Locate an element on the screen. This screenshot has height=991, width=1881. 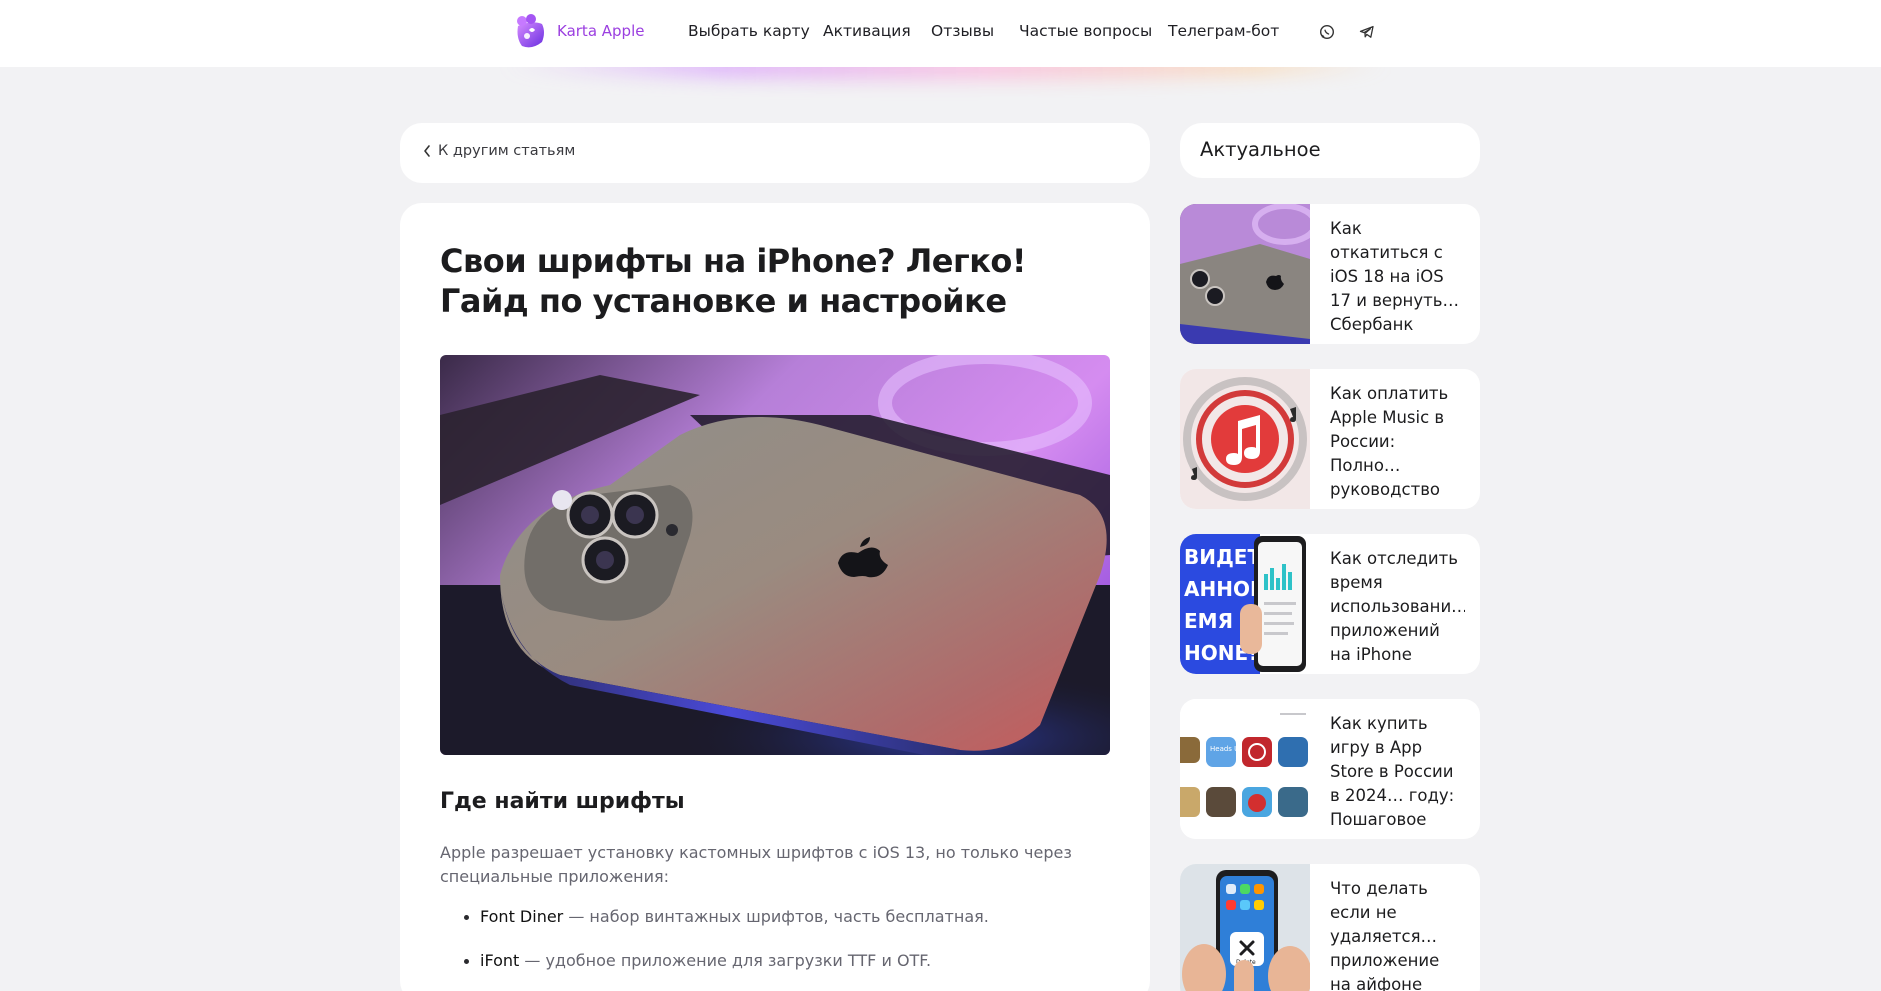
telegram-icon is located at coordinates (1367, 32).